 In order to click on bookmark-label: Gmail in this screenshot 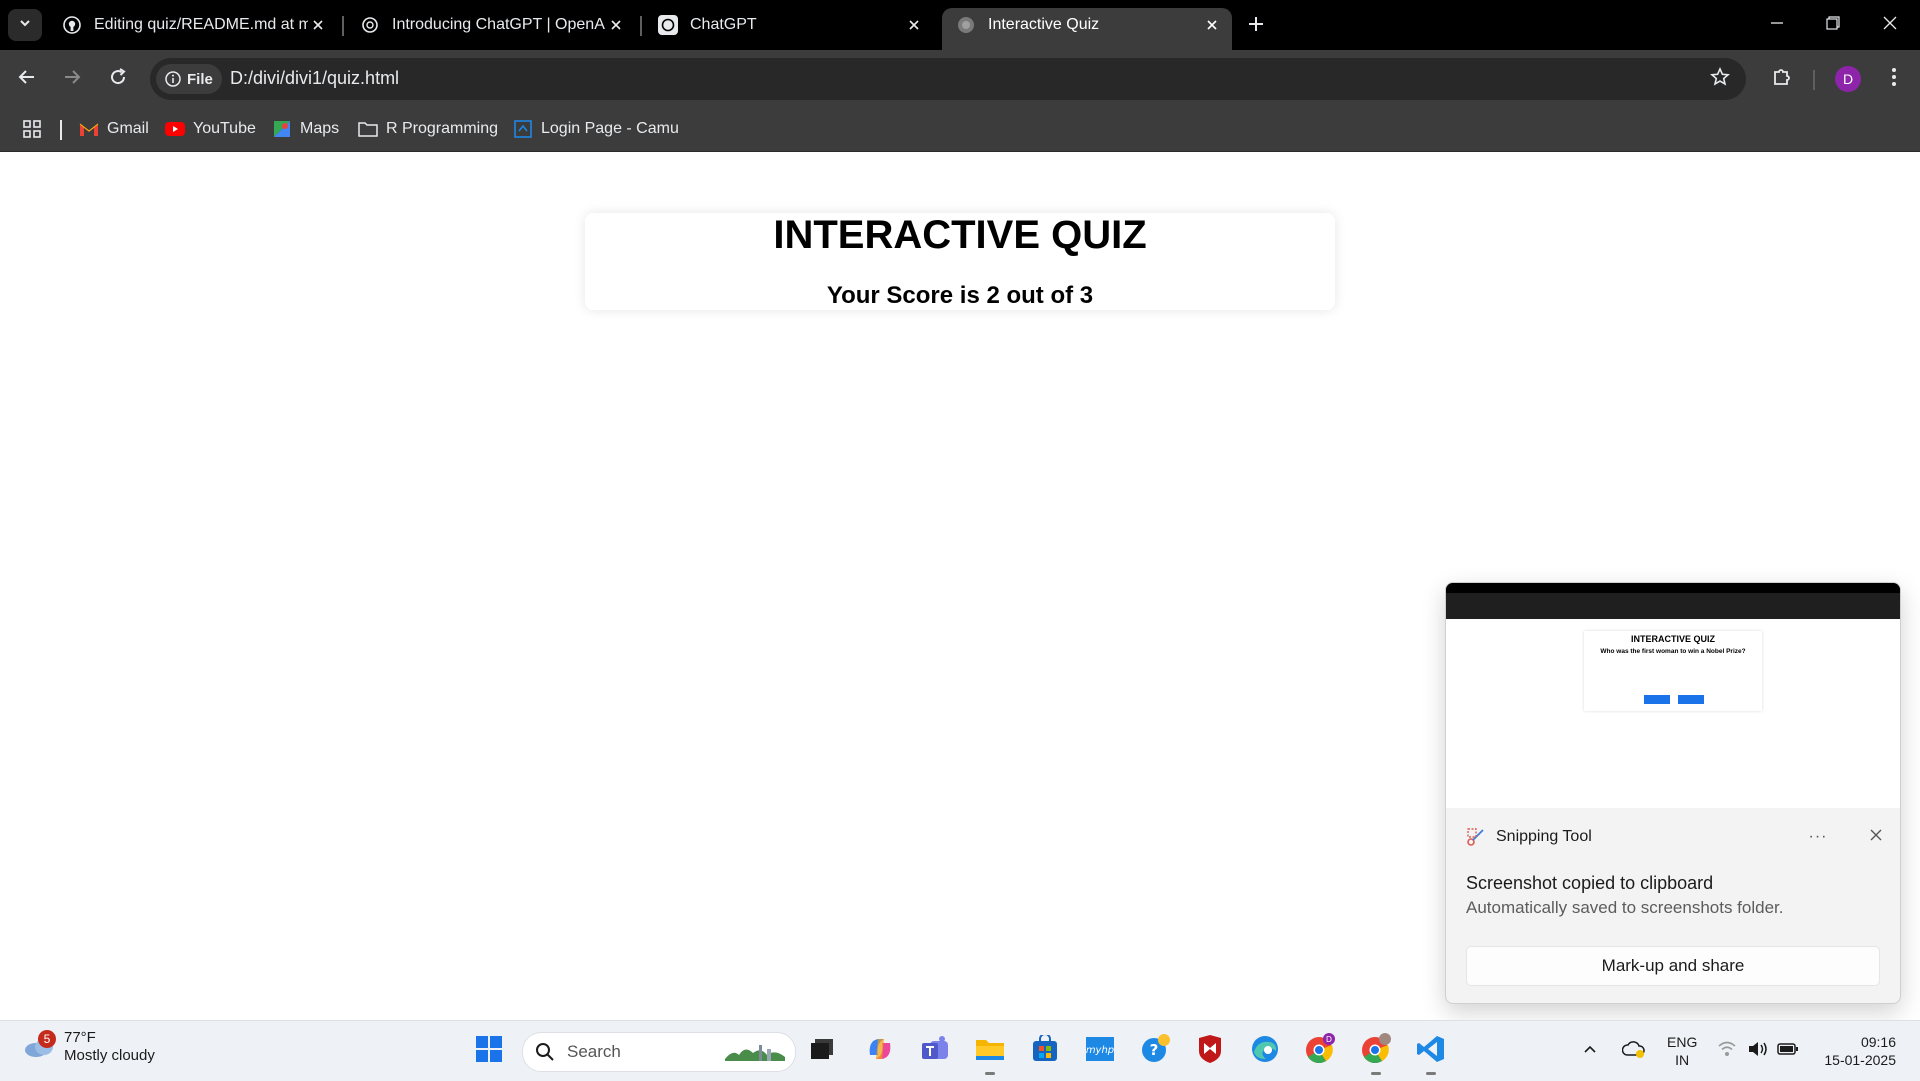, I will do `click(128, 128)`.